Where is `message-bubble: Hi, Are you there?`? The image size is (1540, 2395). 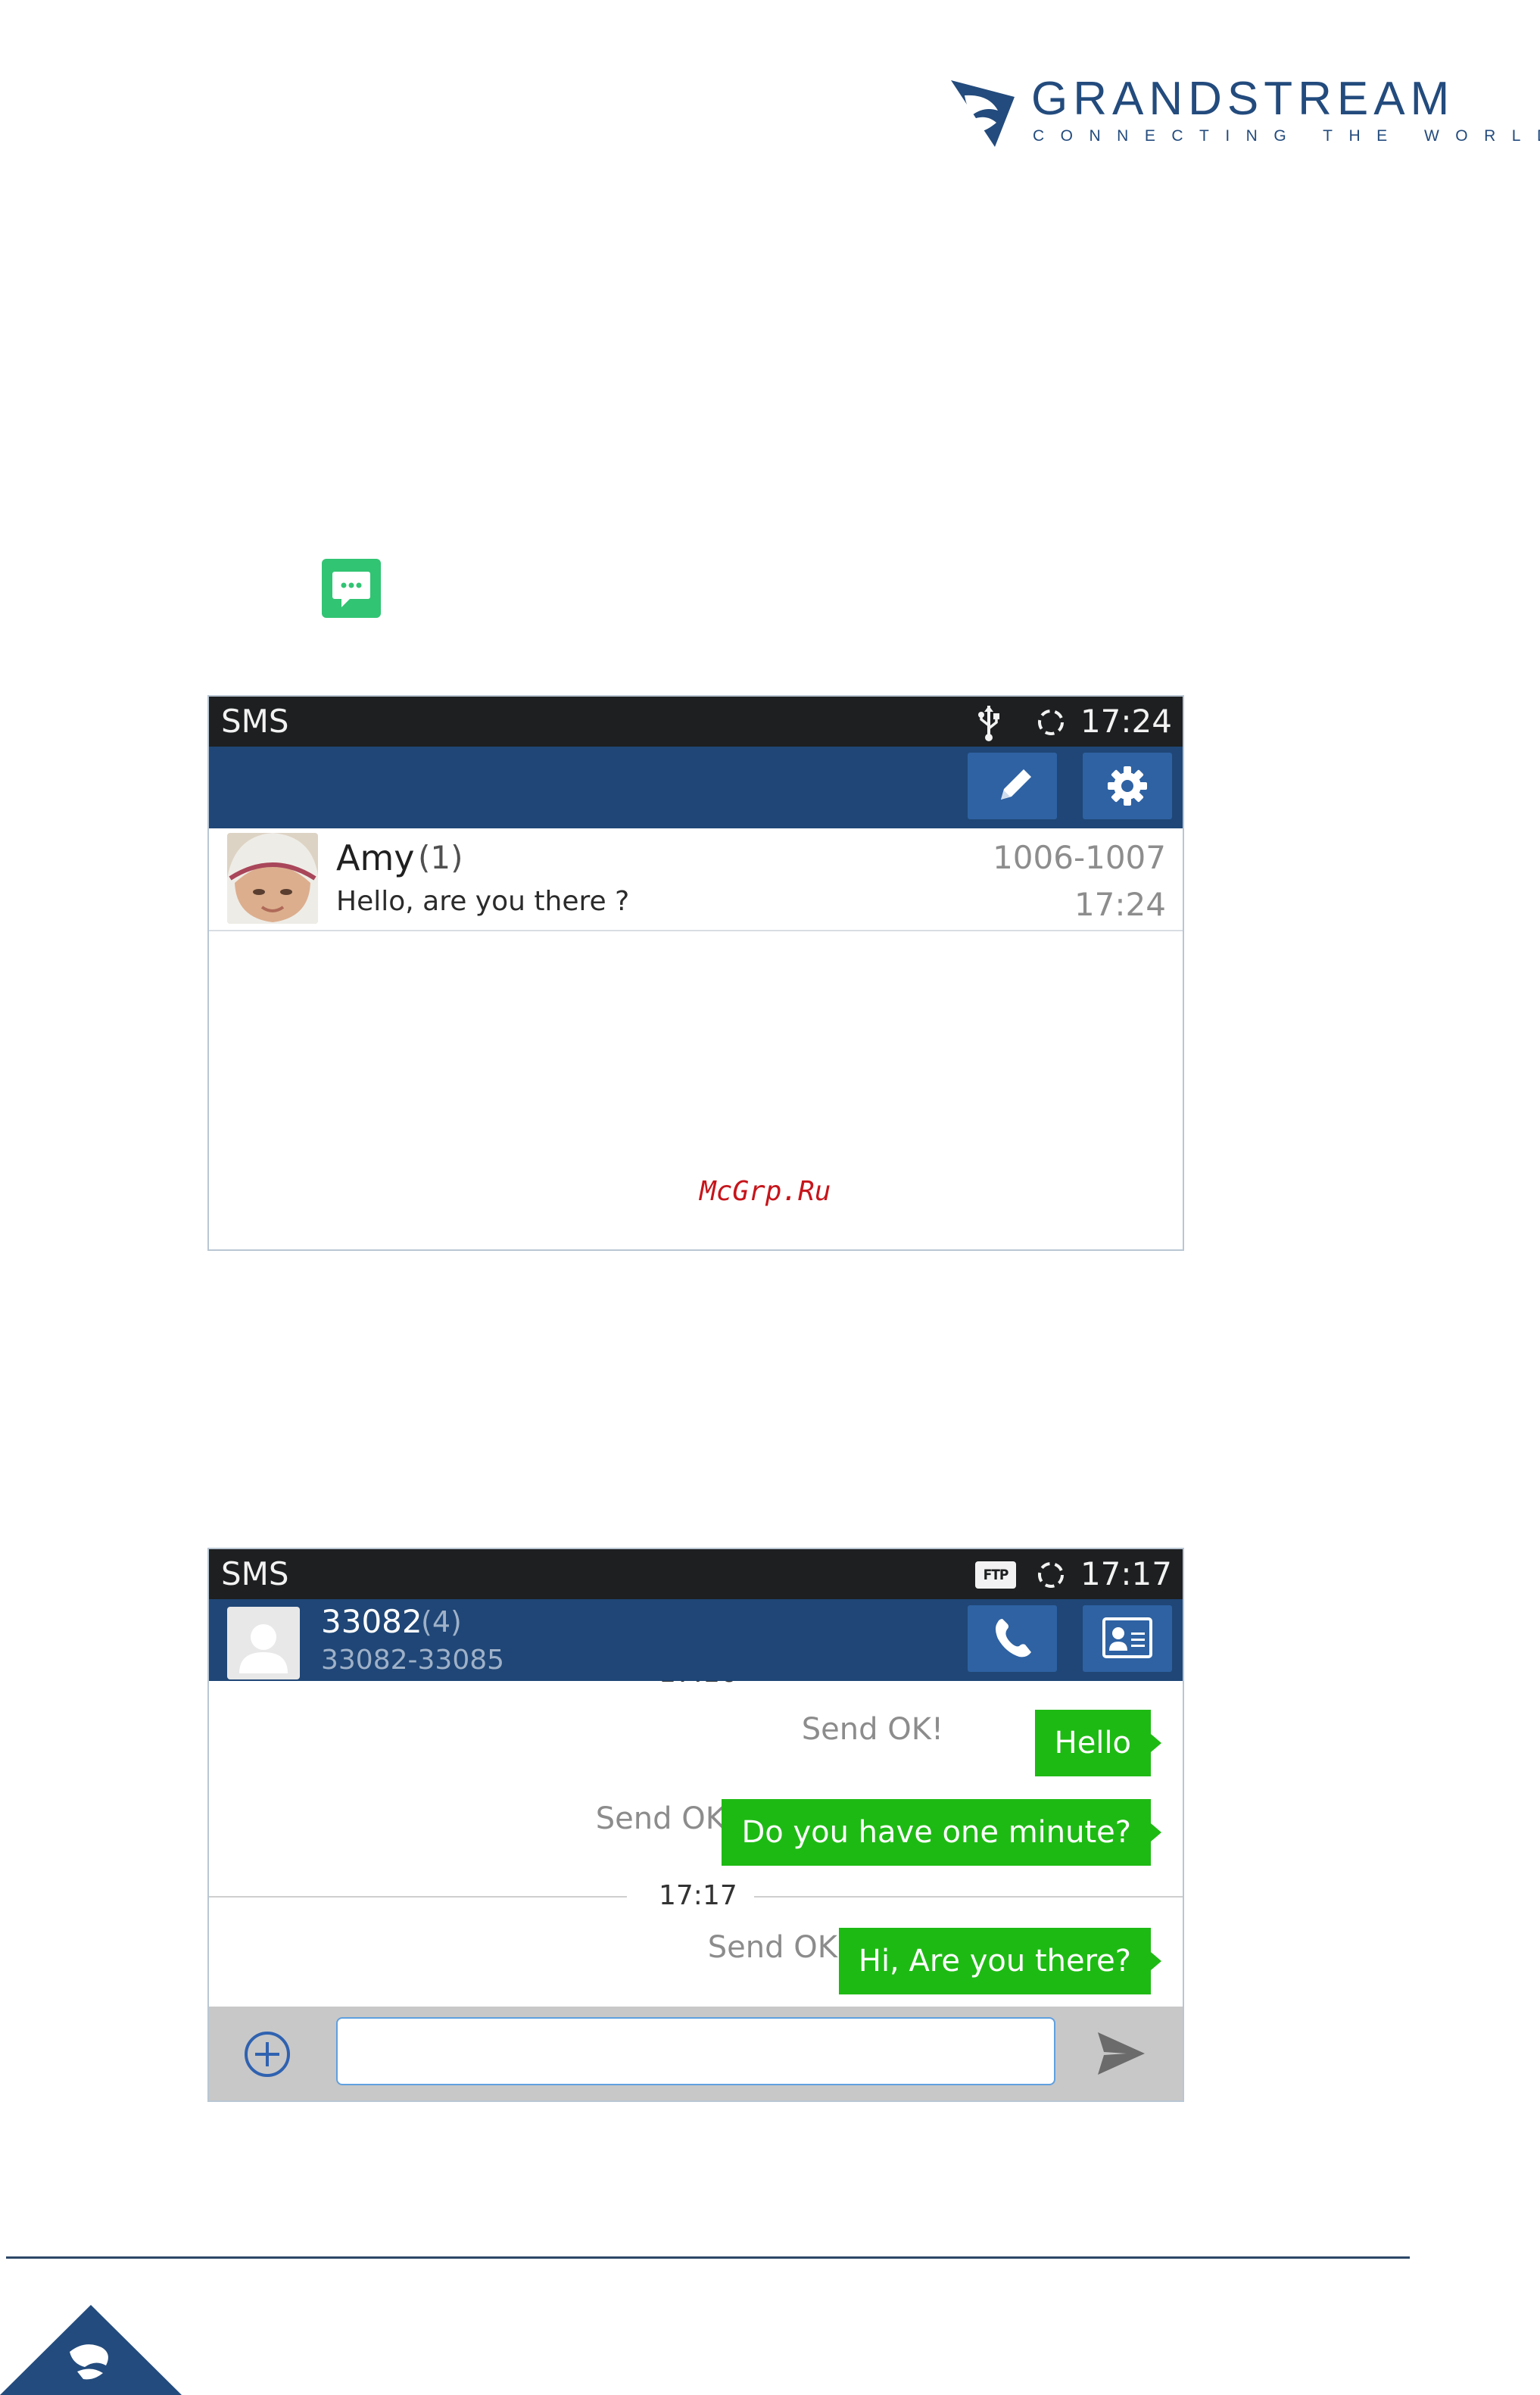
message-bubble: Hi, Are you there? is located at coordinates (1000, 1961).